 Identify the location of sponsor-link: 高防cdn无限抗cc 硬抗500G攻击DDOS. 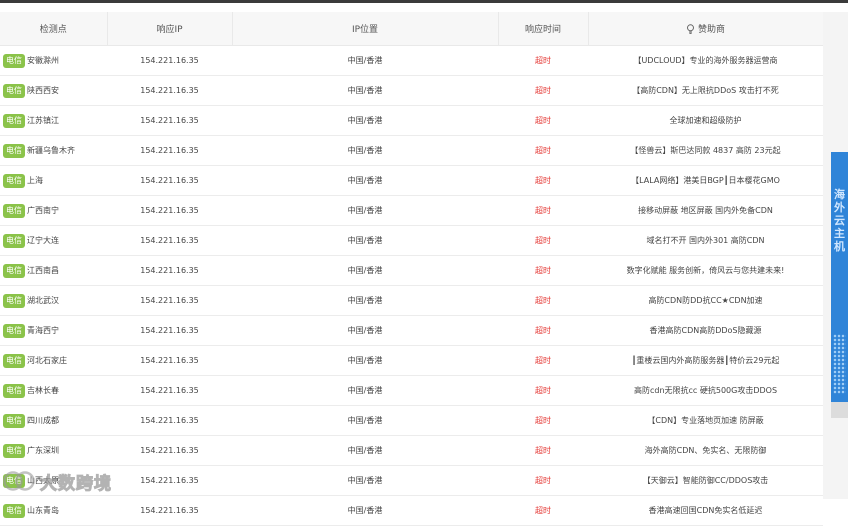
(705, 390).